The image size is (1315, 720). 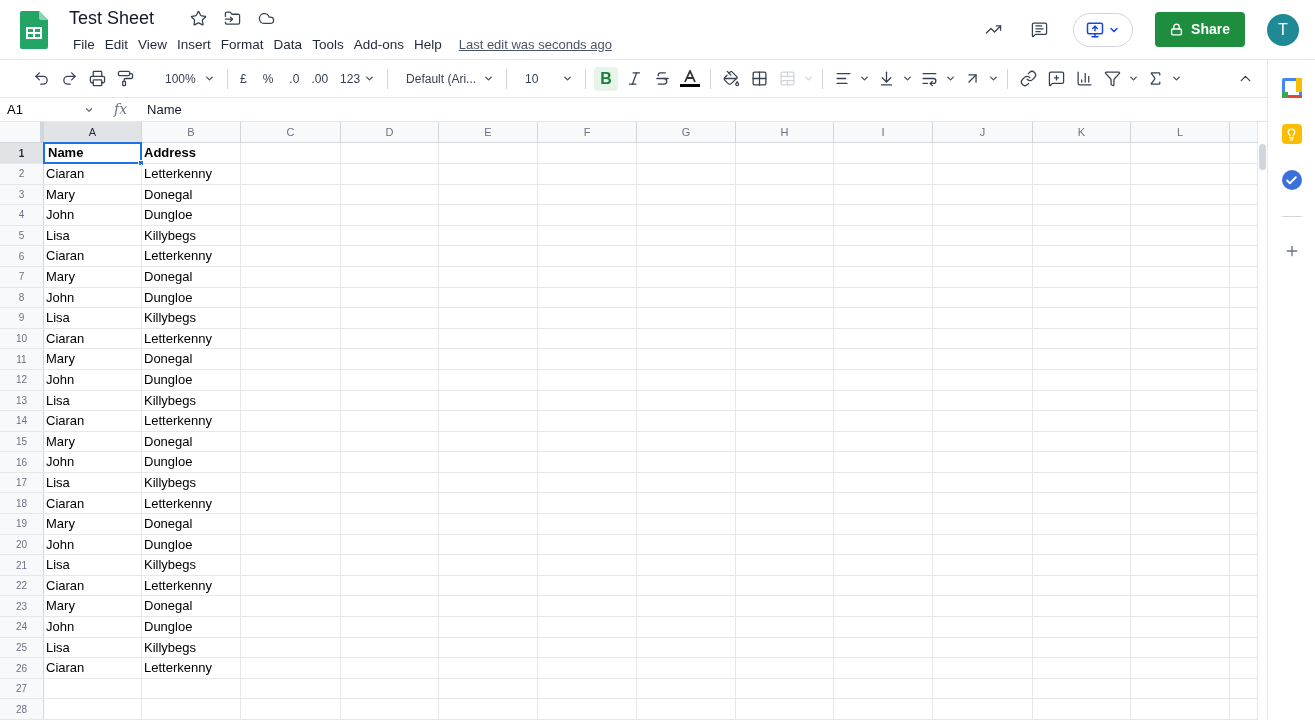 What do you see at coordinates (22, 379) in the screenshot?
I see `row-header: 12` at bounding box center [22, 379].